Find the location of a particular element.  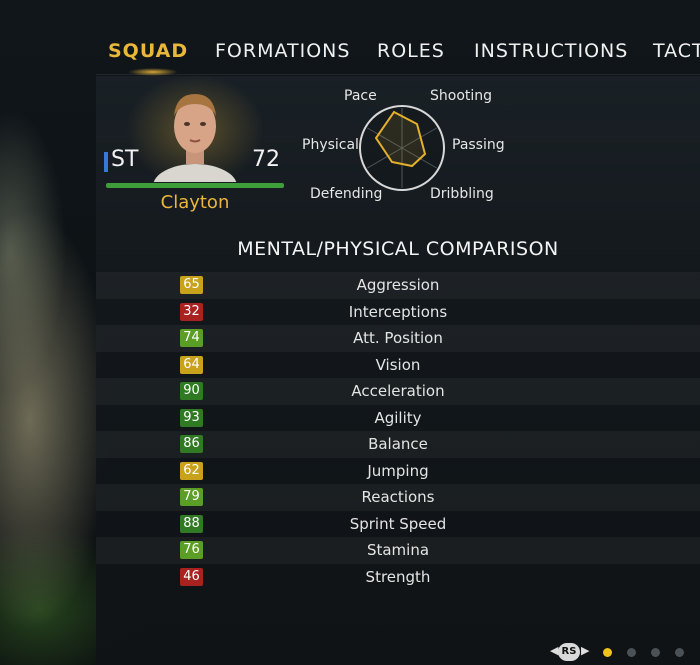

attribute-label: Acceleration is located at coordinates (398, 391).